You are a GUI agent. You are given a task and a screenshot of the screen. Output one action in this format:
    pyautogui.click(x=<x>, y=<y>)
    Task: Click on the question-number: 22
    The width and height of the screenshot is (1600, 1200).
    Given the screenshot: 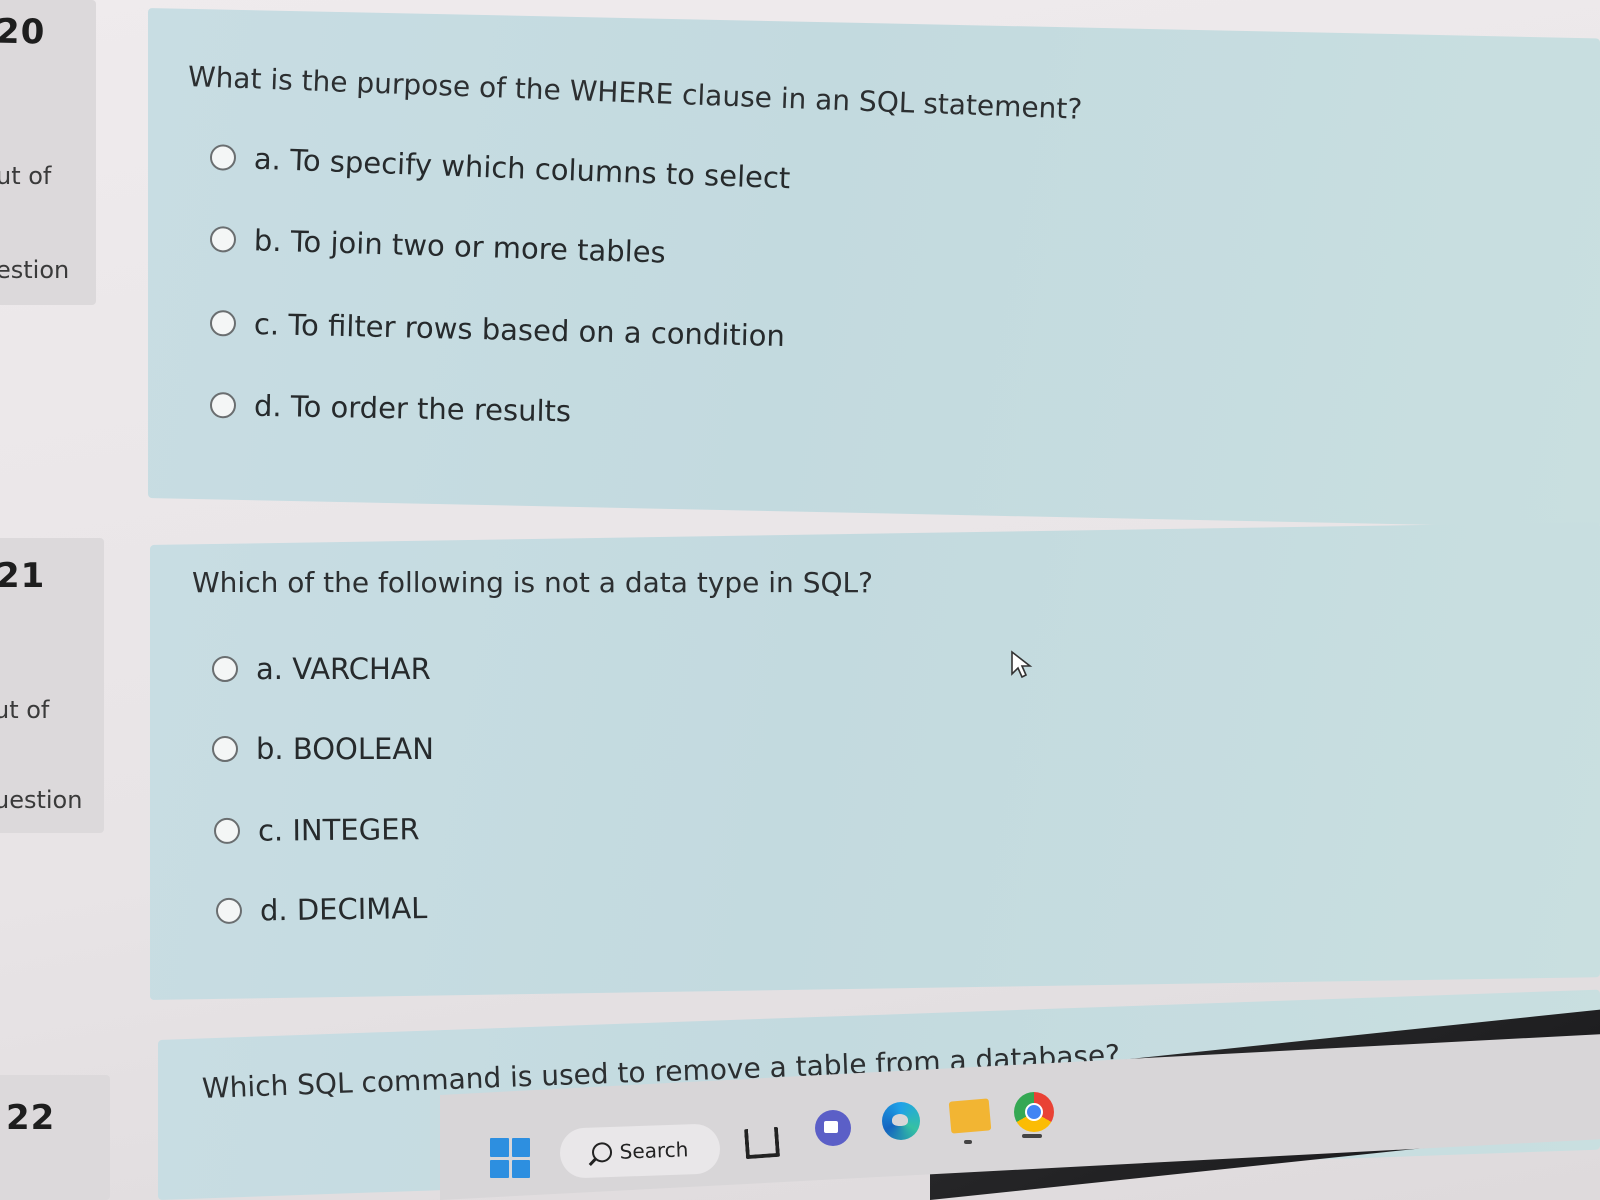 What is the action you would take?
    pyautogui.click(x=31, y=1118)
    